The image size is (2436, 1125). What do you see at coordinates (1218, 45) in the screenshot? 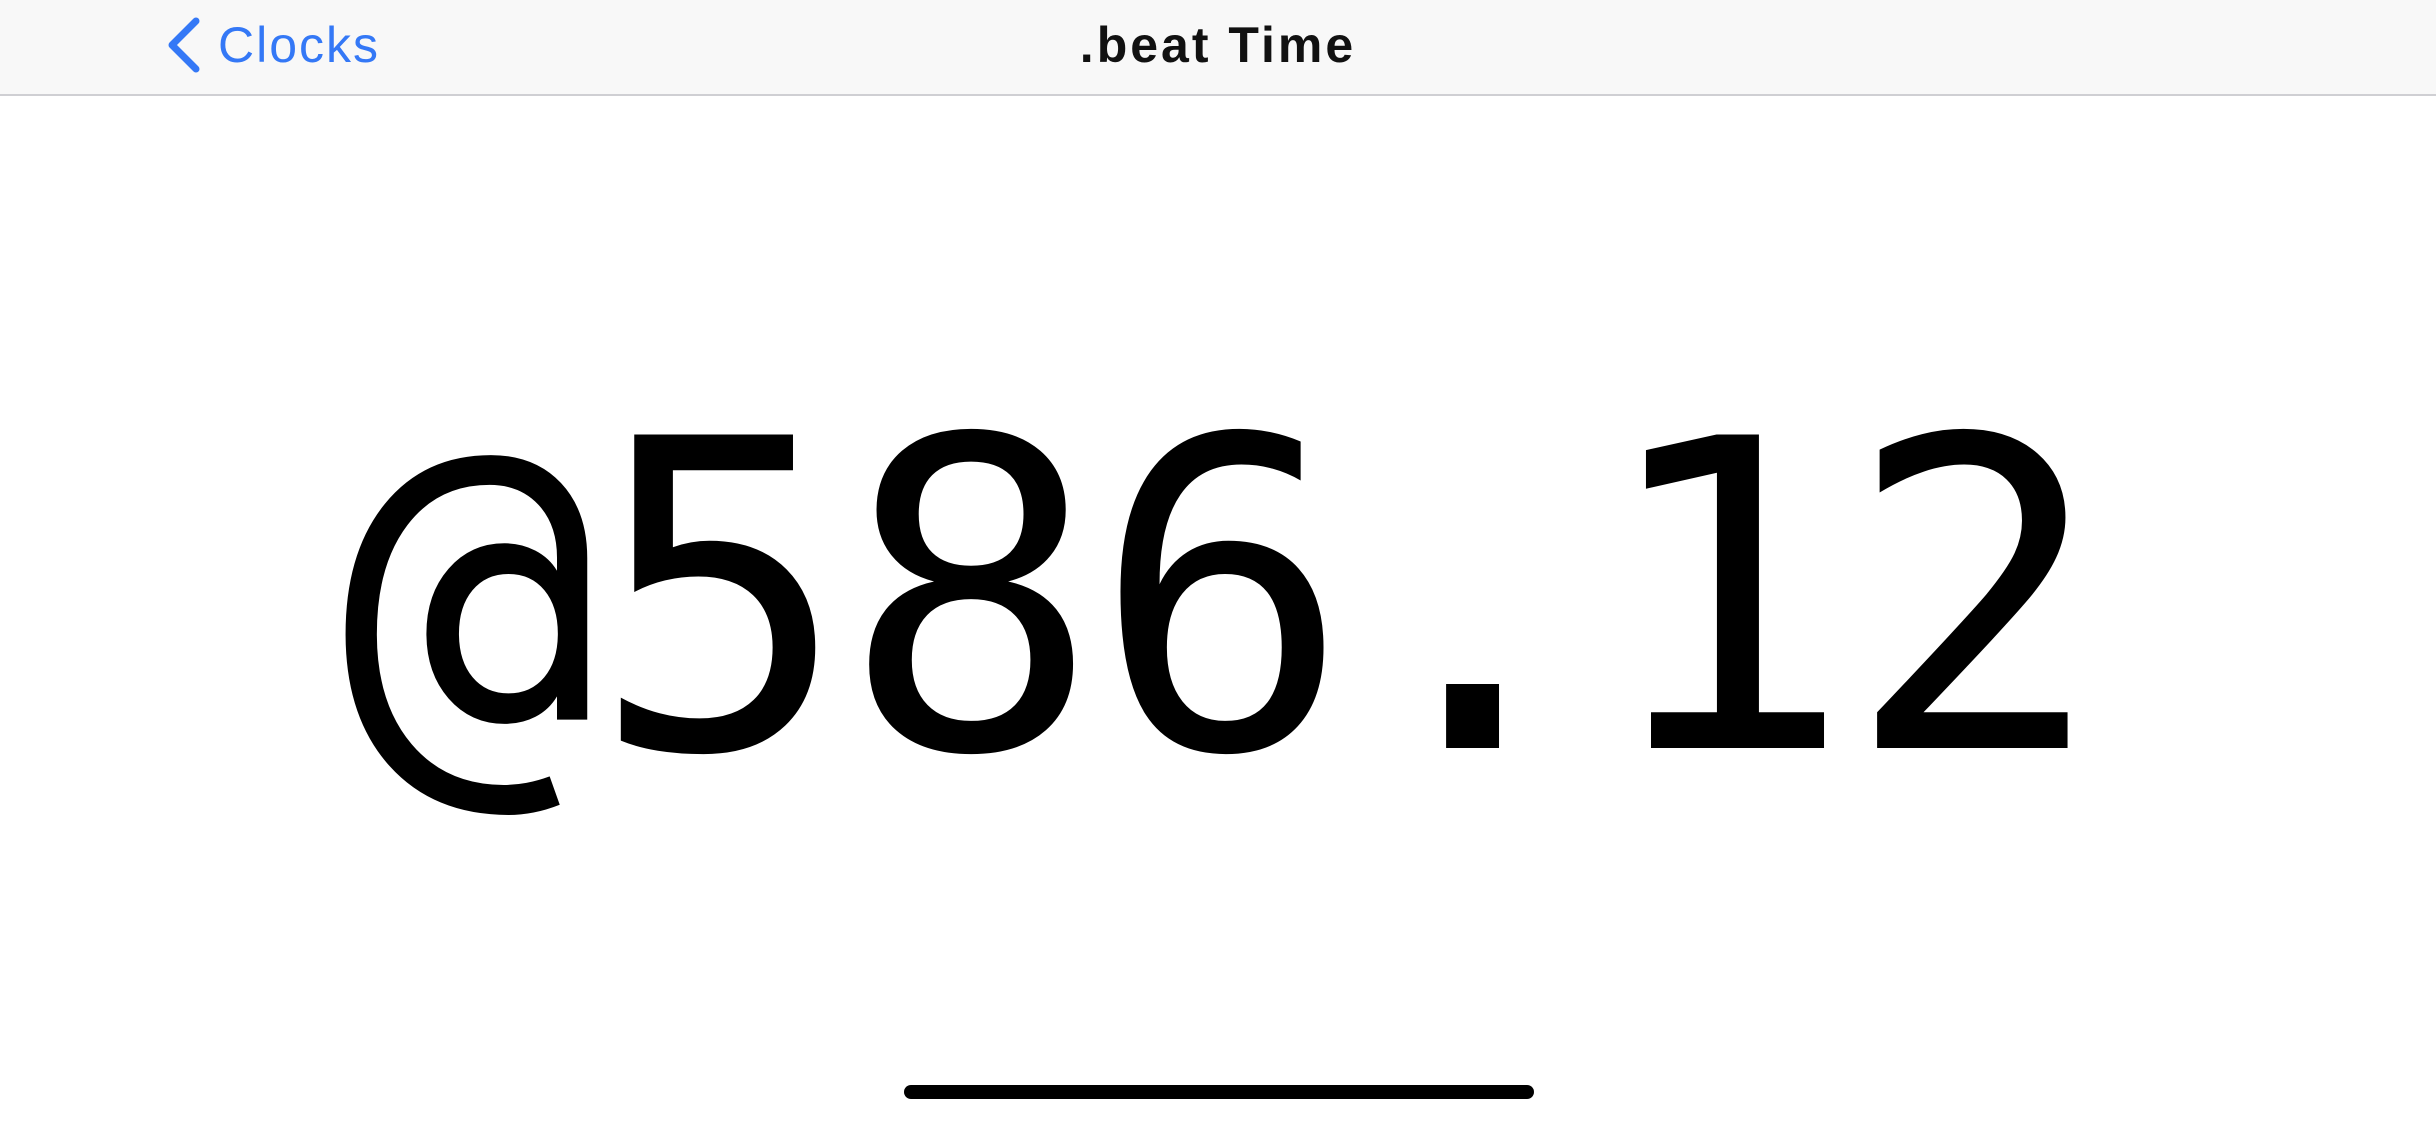
I see `page-title: .beat Time` at bounding box center [1218, 45].